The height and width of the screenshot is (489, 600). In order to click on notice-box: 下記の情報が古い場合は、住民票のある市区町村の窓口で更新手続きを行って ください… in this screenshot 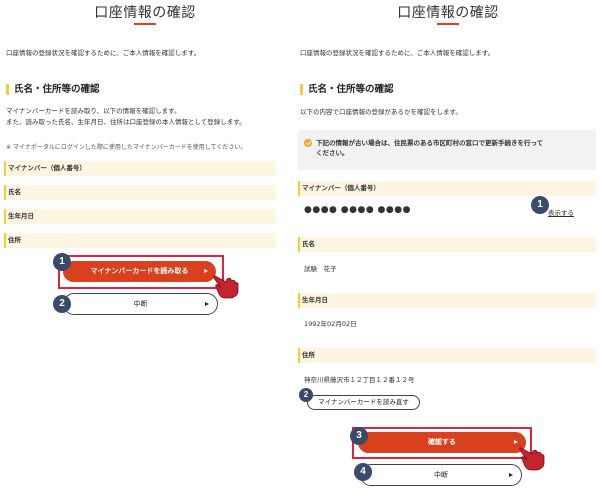, I will do `click(447, 150)`.